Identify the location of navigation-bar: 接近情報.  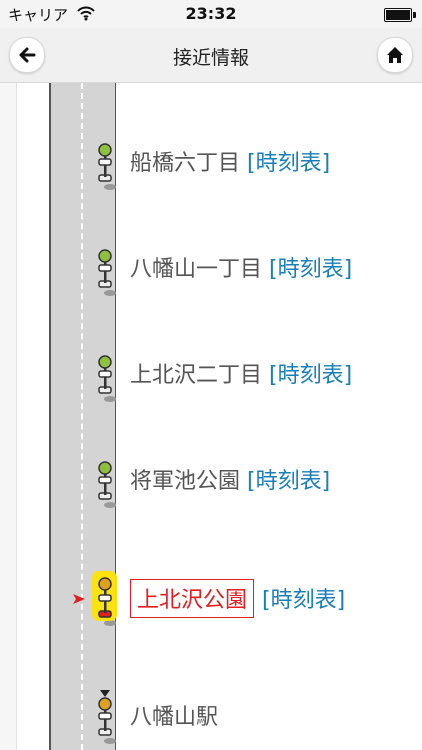
(211, 55).